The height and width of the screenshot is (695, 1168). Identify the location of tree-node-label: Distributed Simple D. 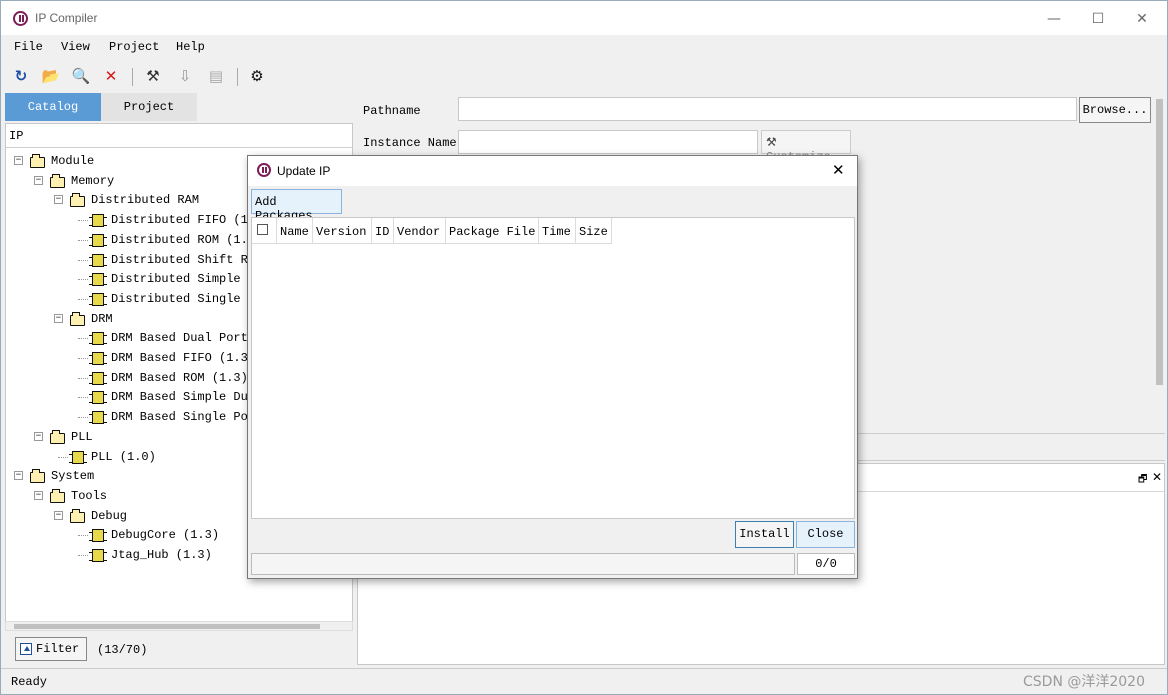
(183, 279).